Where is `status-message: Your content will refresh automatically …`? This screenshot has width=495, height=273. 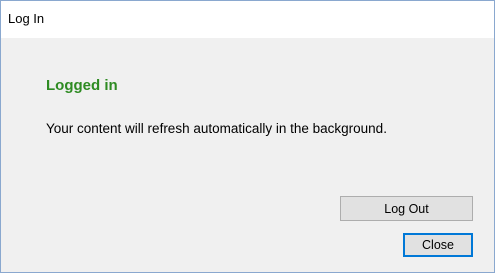
status-message: Your content will refresh automatically … is located at coordinates (216, 128).